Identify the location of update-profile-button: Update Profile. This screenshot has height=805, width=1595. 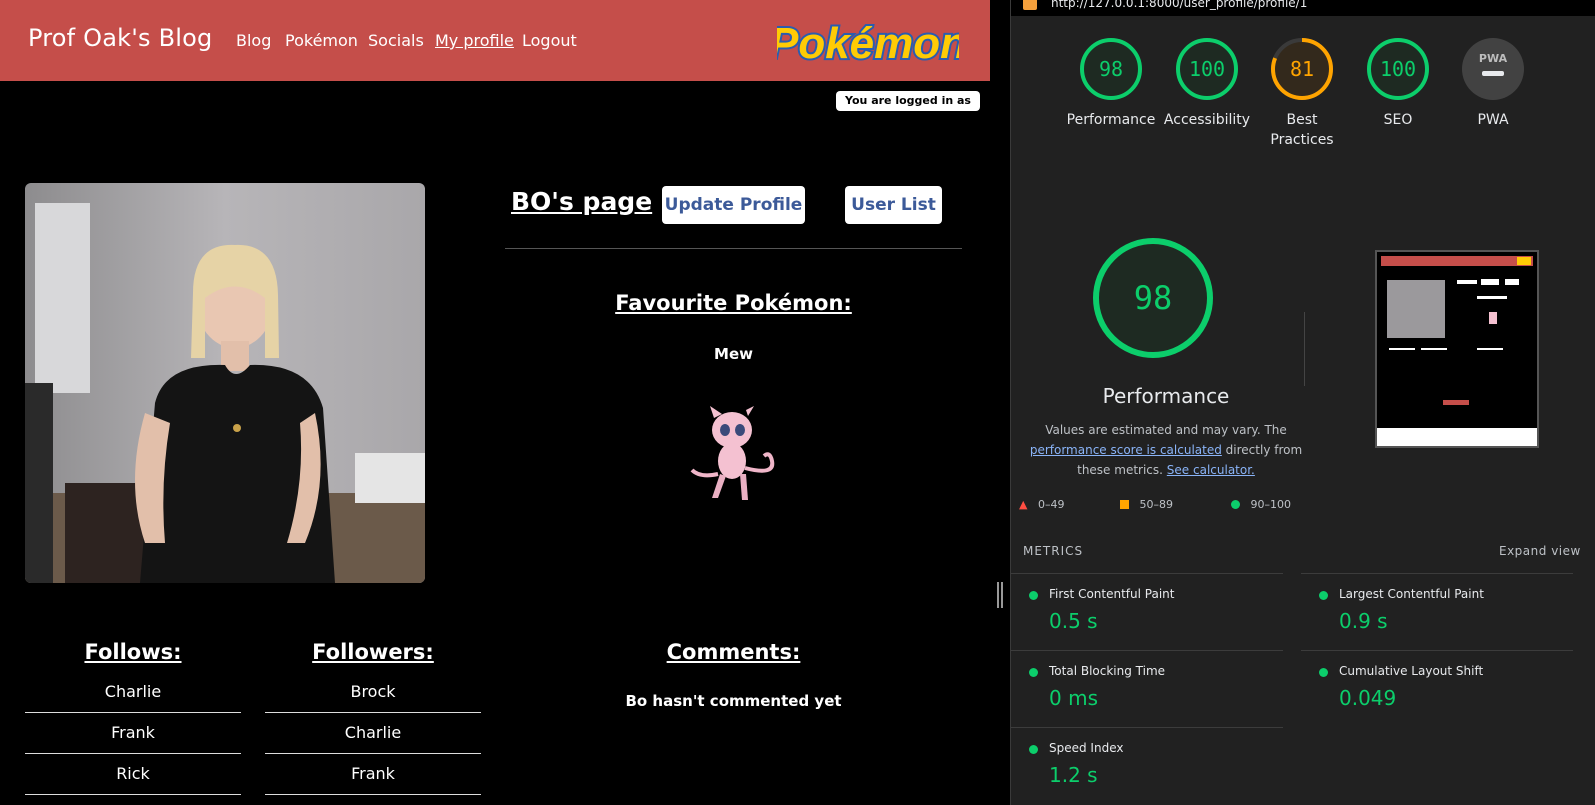
(733, 205).